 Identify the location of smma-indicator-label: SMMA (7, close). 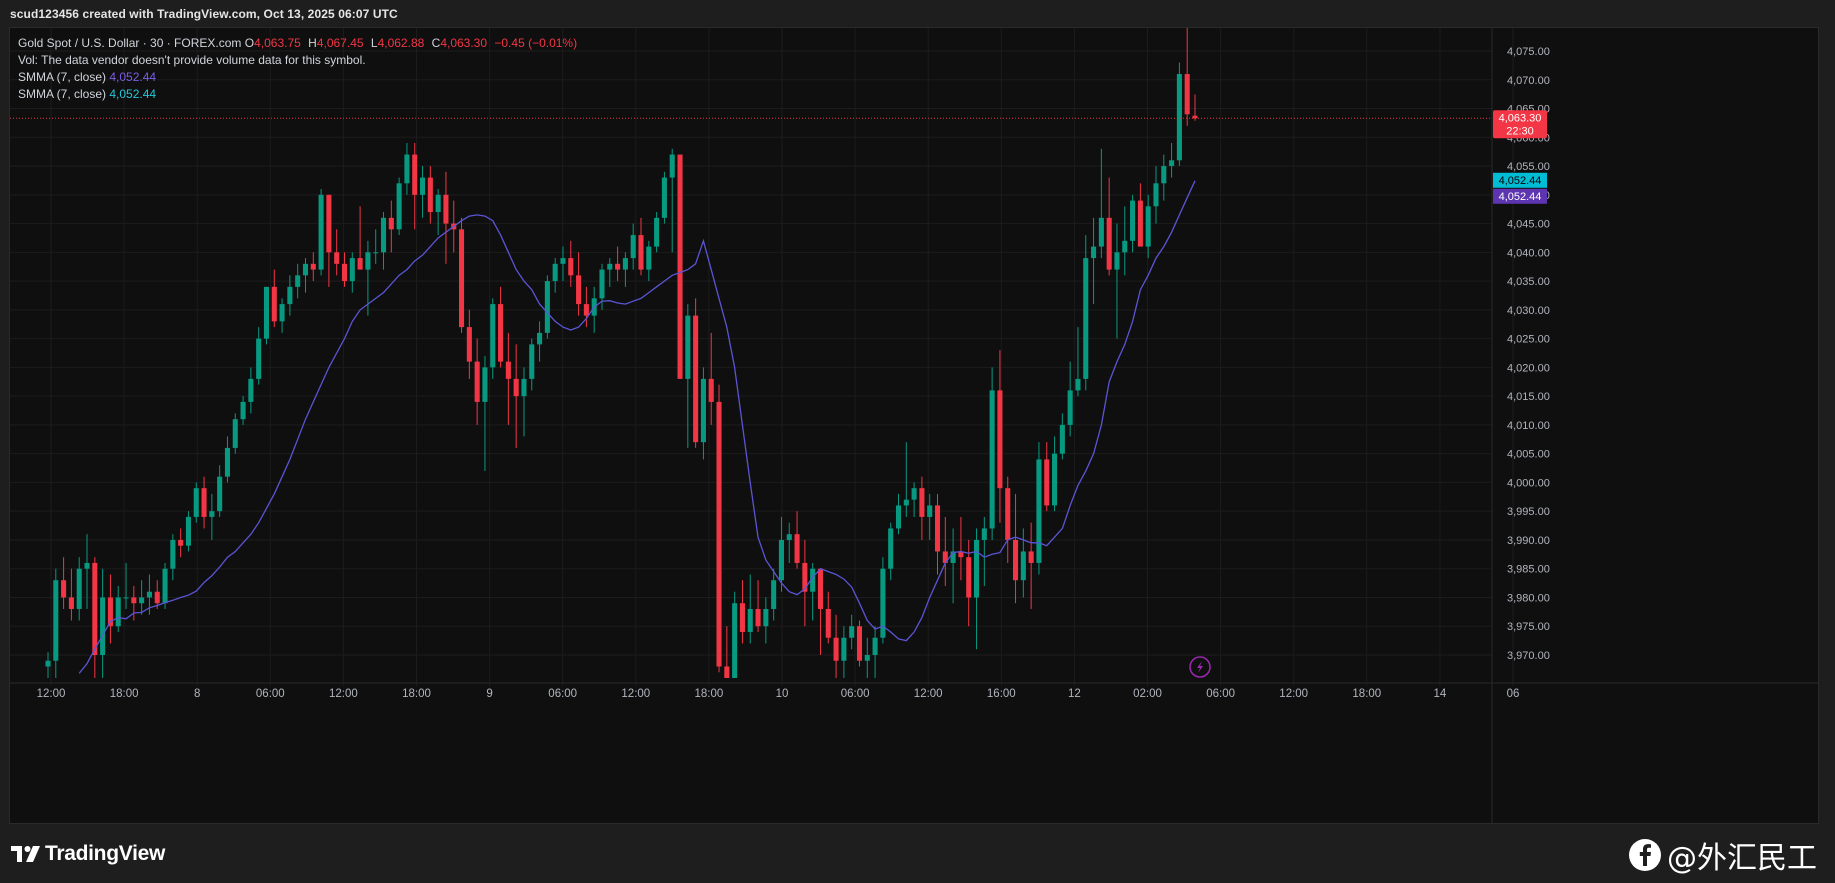
(62, 77).